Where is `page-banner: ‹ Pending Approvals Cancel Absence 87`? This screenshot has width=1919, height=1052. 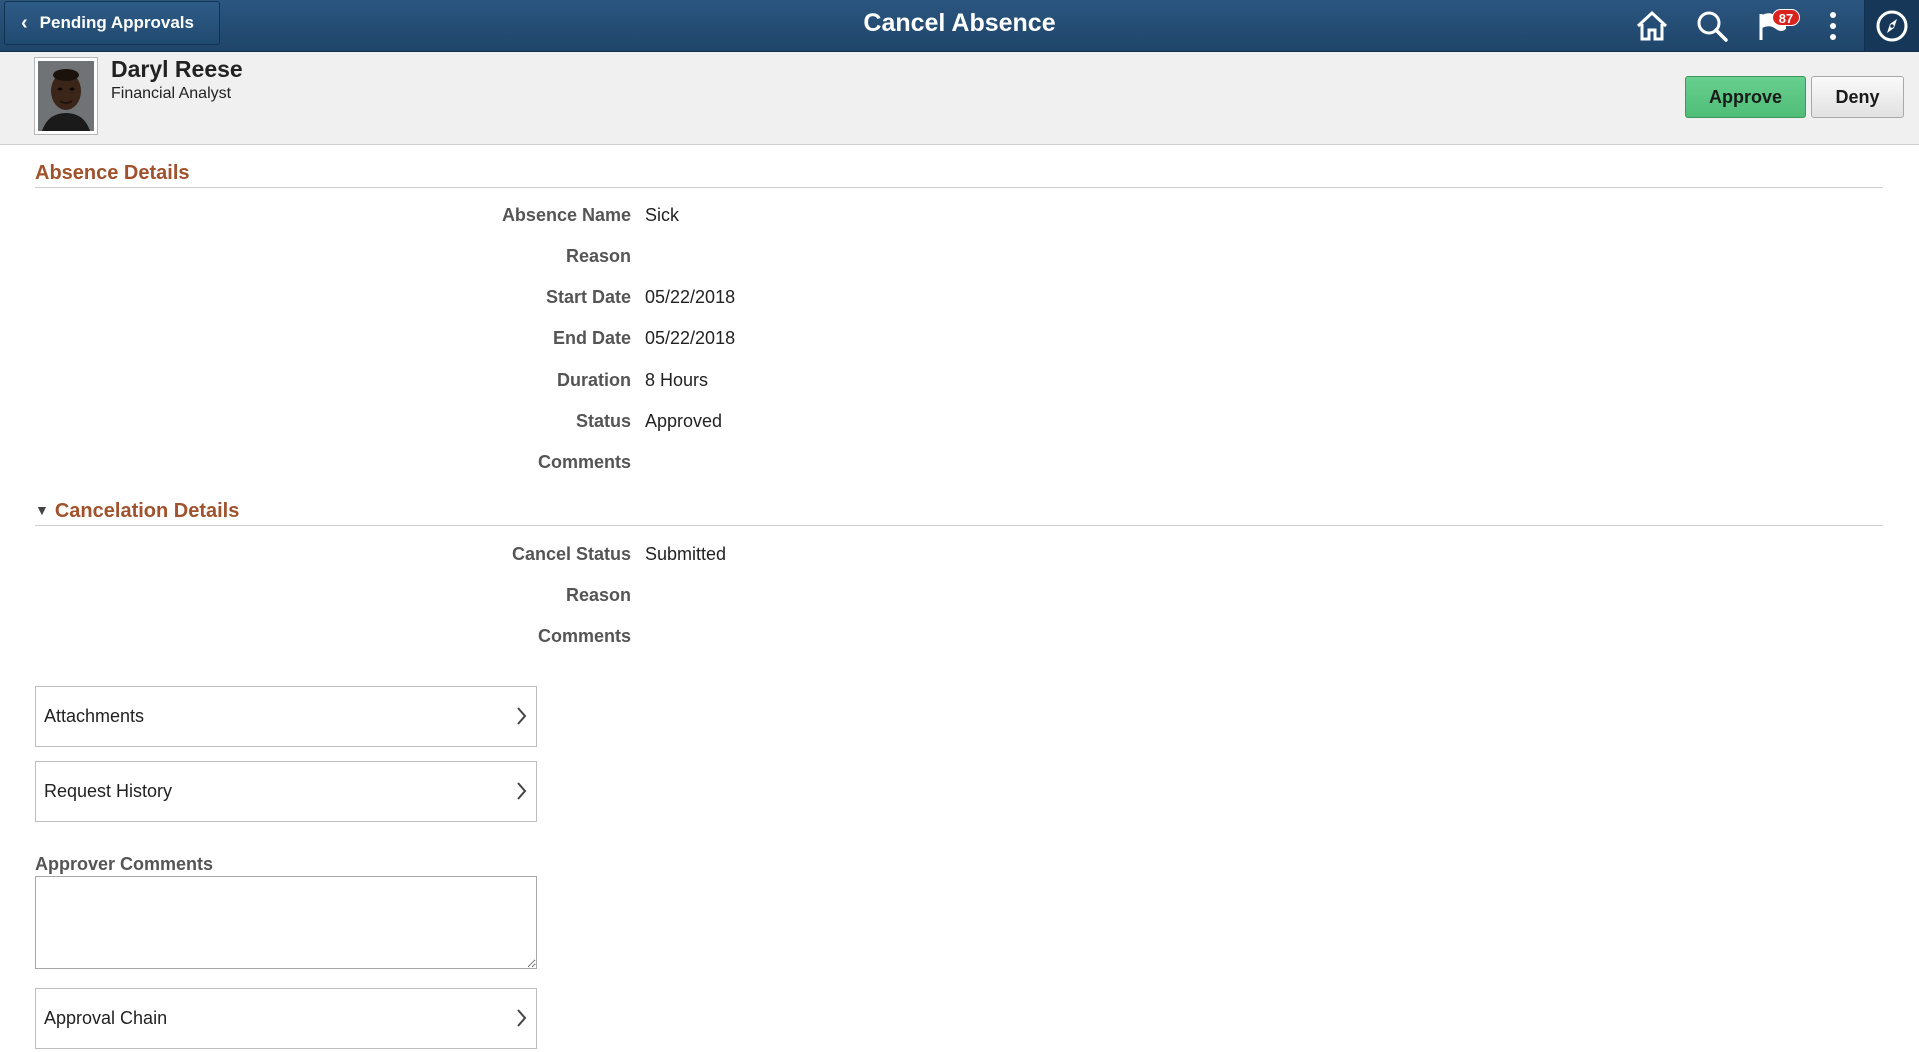
page-banner: ‹ Pending Approvals Cancel Absence 87 is located at coordinates (959, 26).